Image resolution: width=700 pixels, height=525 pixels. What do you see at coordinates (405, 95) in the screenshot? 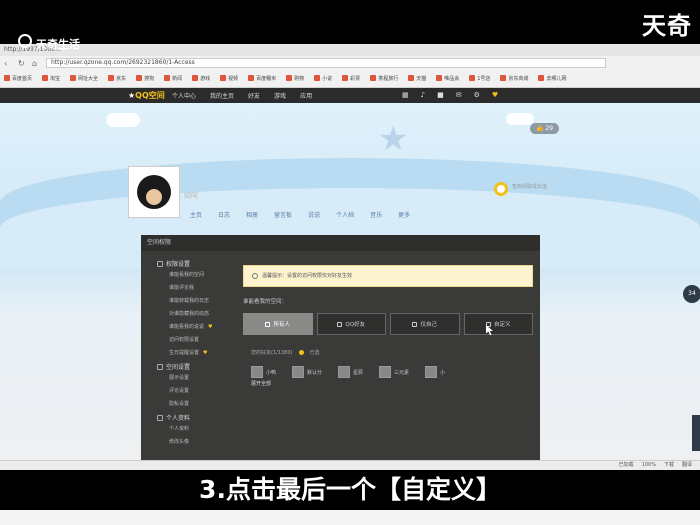
I see `grid-icon: ▦` at bounding box center [405, 95].